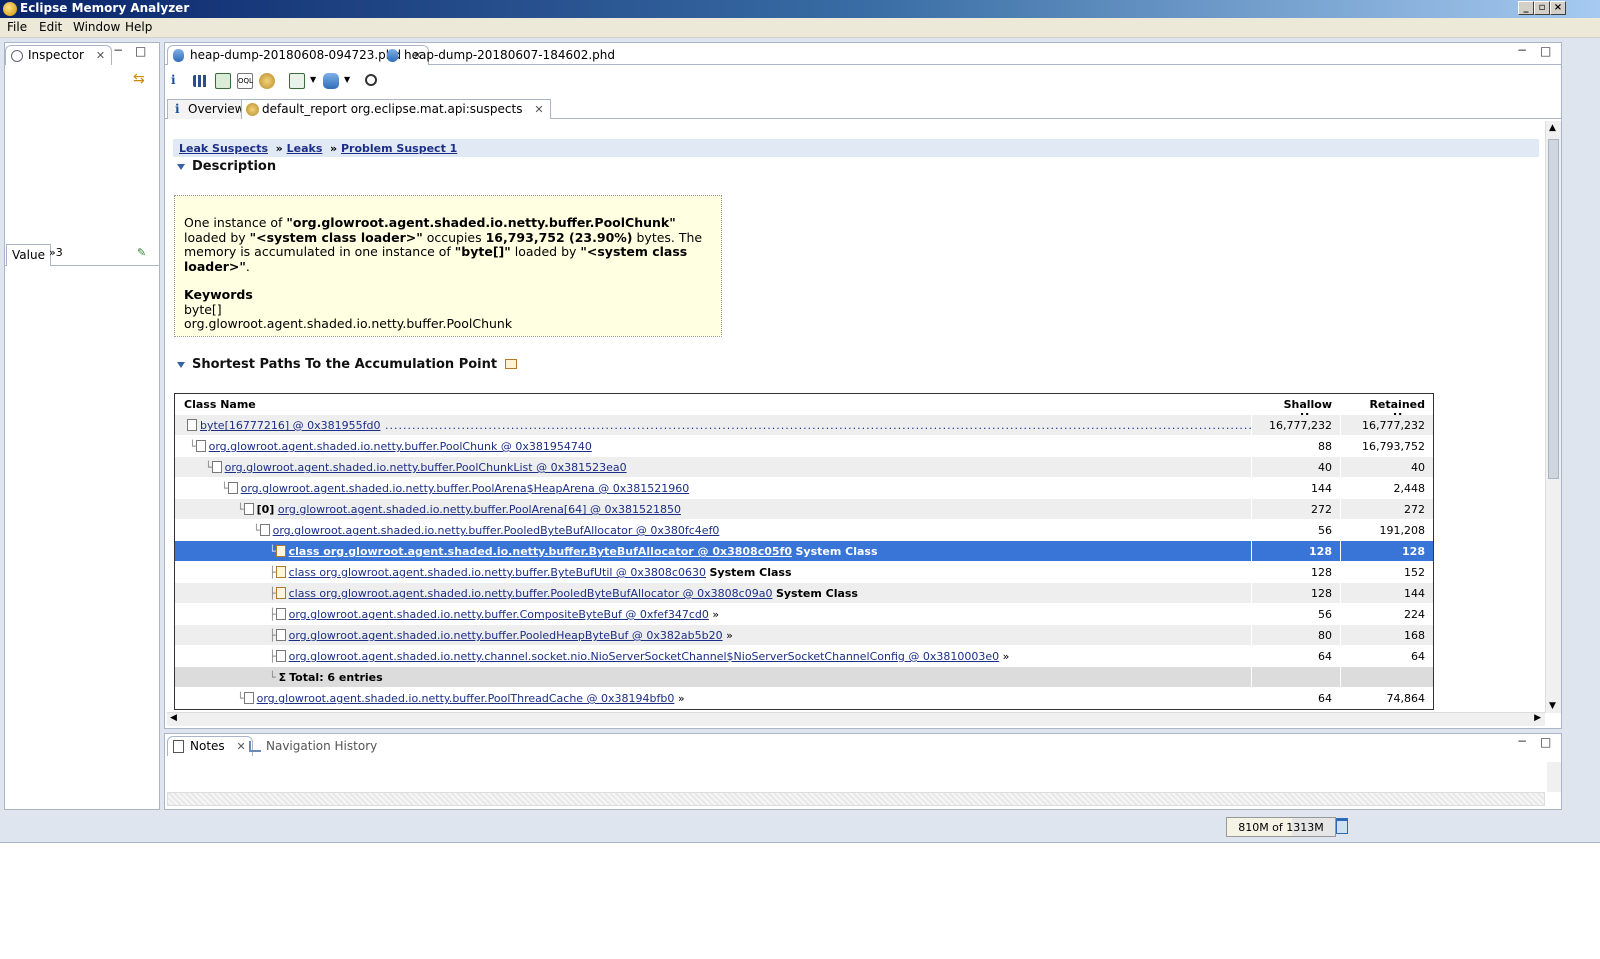 The width and height of the screenshot is (1600, 959). I want to click on run-report-icon, so click(297, 81).